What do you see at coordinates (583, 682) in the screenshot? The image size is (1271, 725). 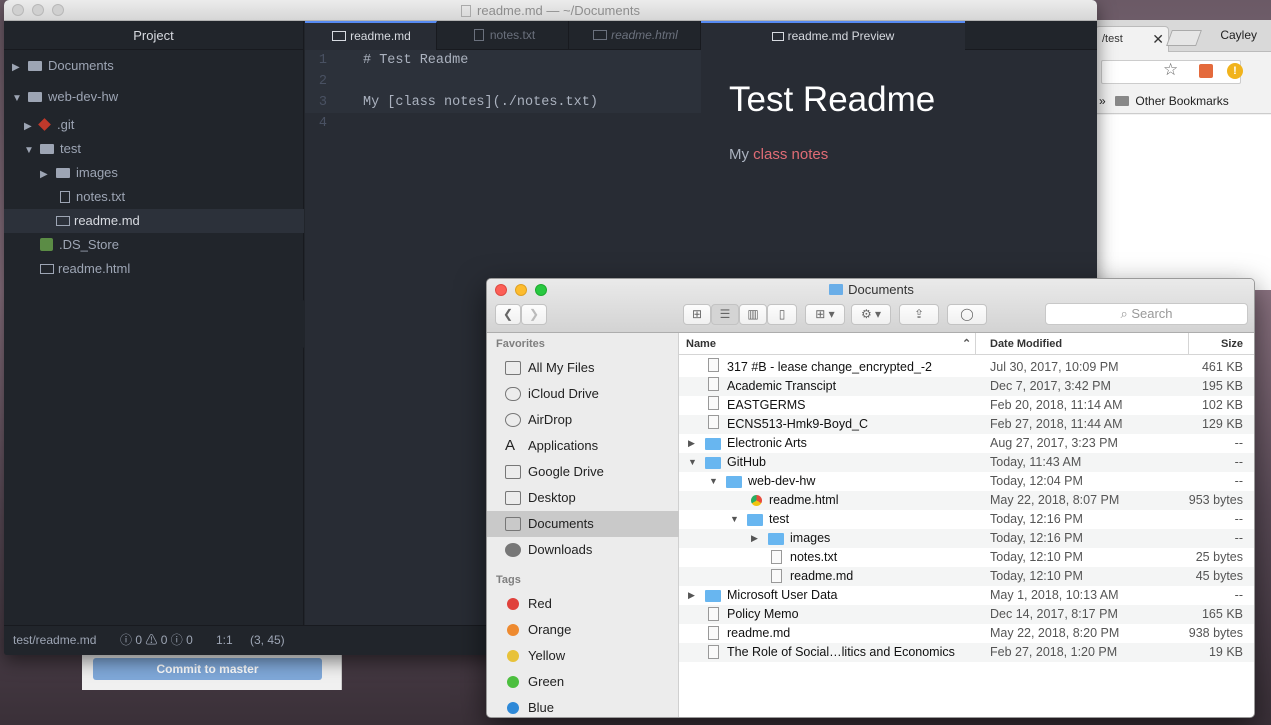 I see `sidebar-tag-green: Green` at bounding box center [583, 682].